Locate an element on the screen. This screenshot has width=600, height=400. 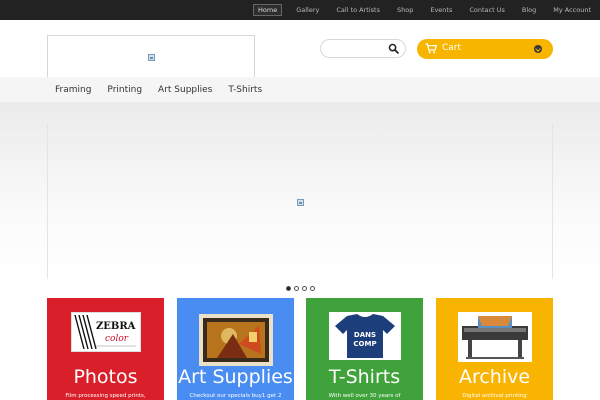
search-box is located at coordinates (363, 48).